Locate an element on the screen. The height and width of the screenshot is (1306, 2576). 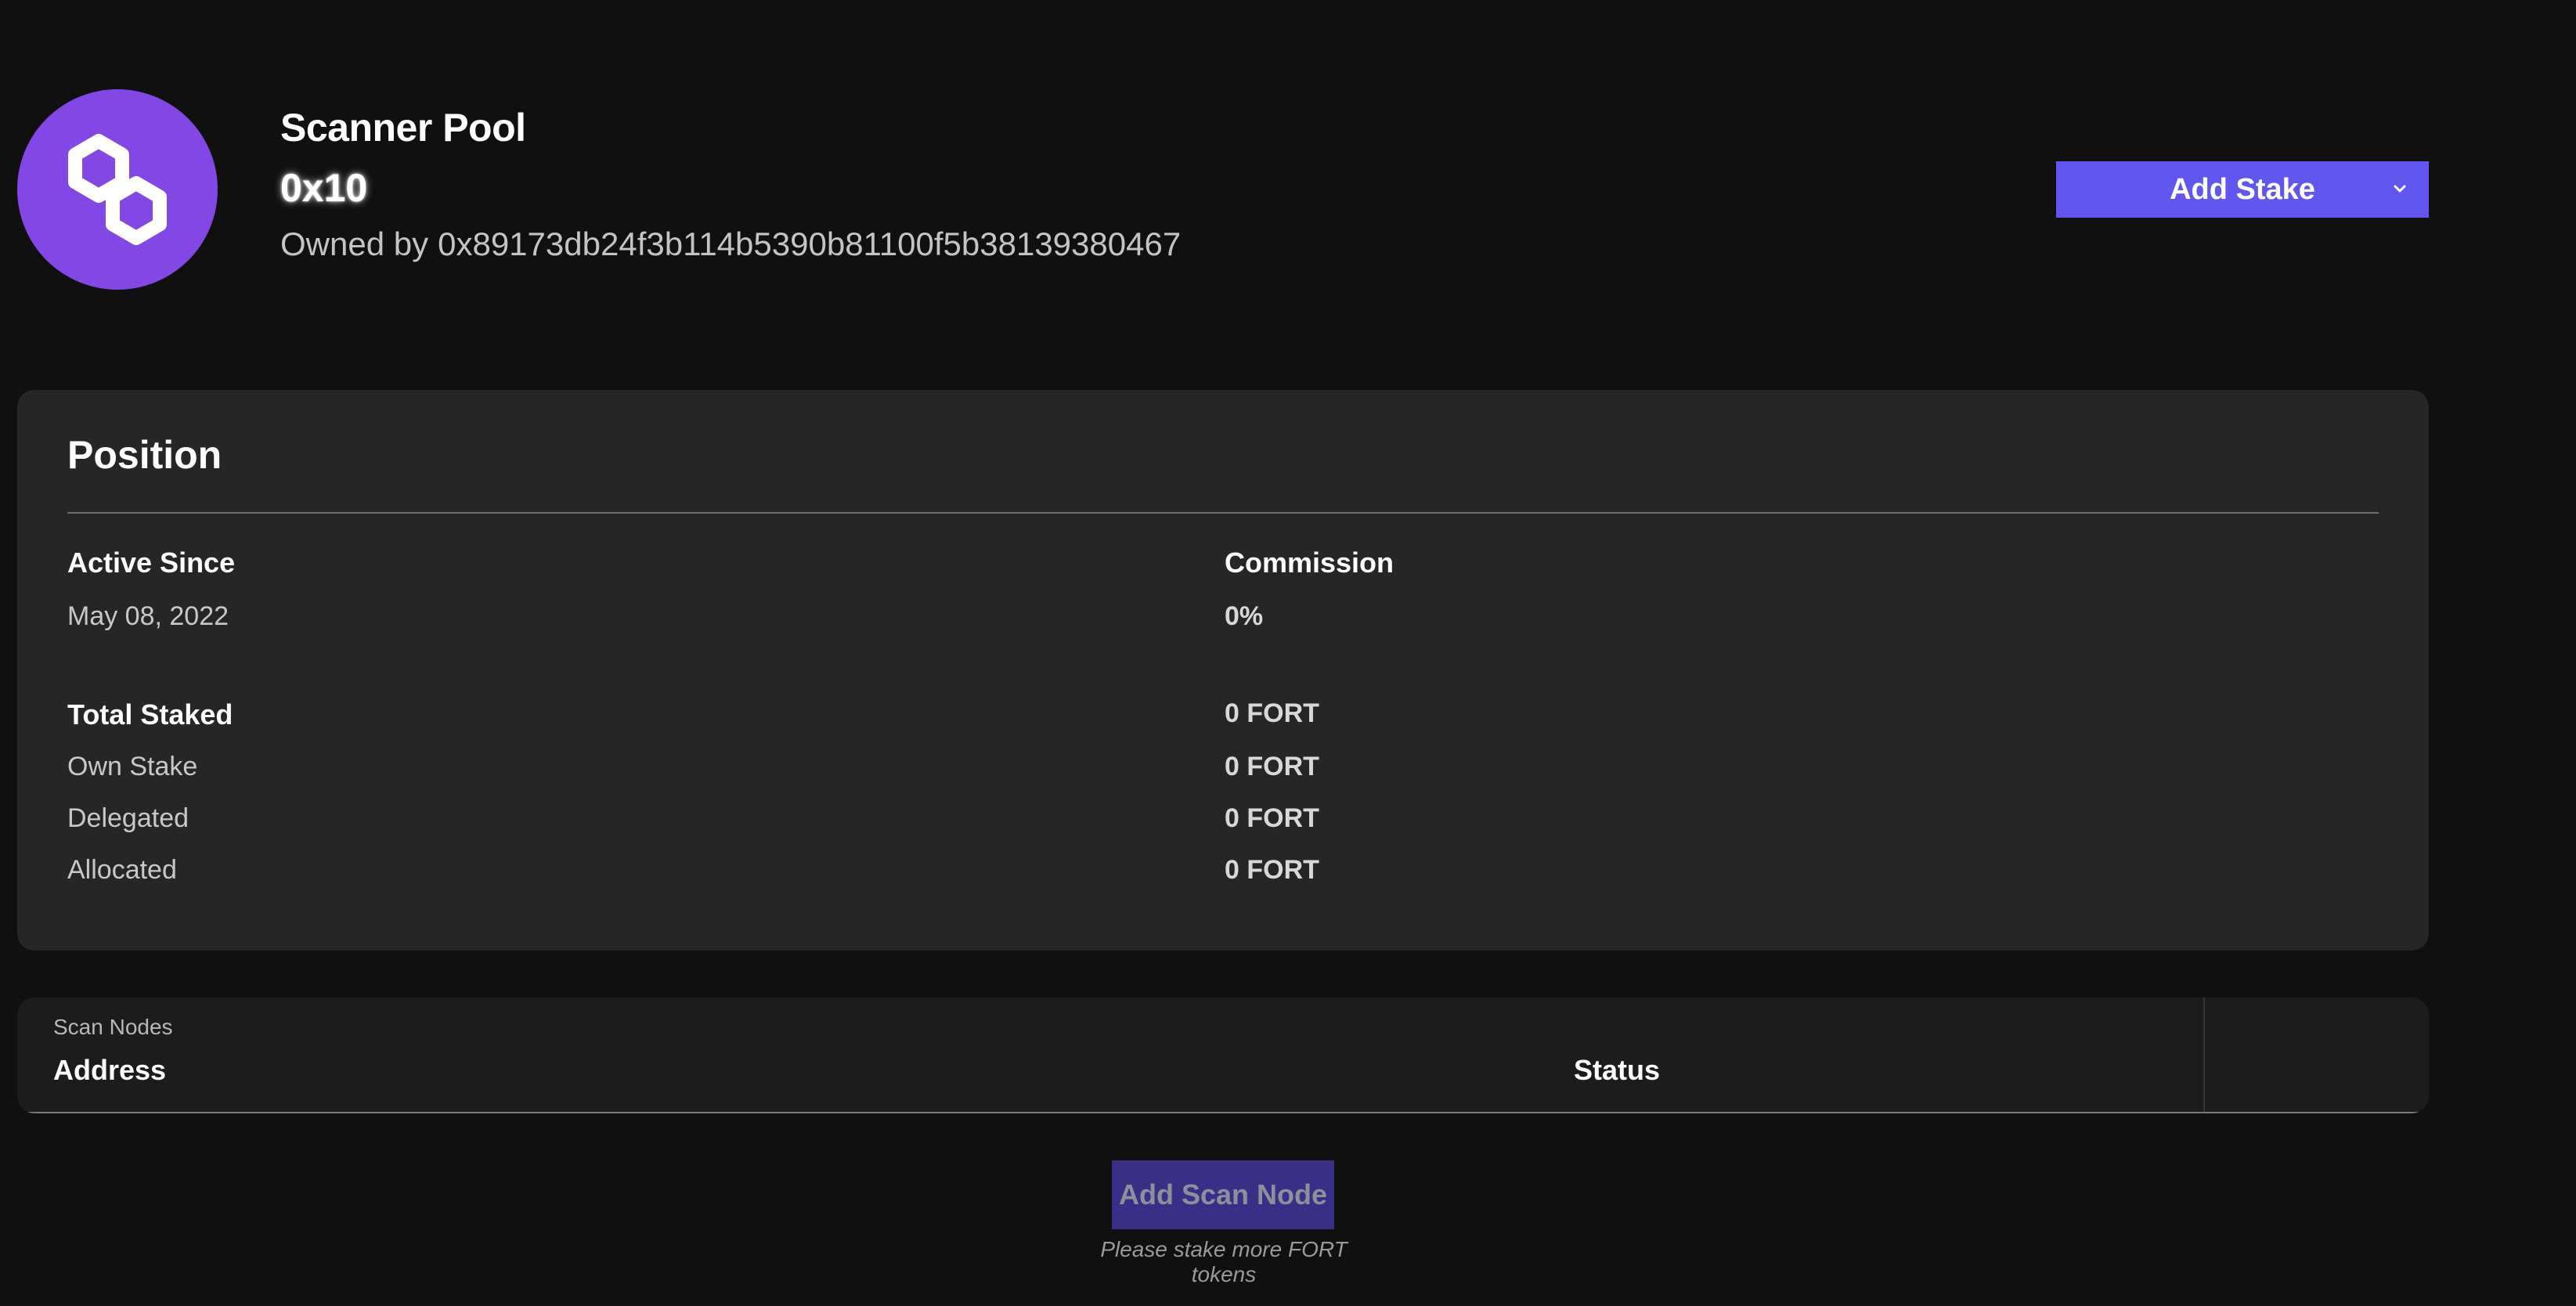
allocated-value: 0 FORT is located at coordinates (1272, 870).